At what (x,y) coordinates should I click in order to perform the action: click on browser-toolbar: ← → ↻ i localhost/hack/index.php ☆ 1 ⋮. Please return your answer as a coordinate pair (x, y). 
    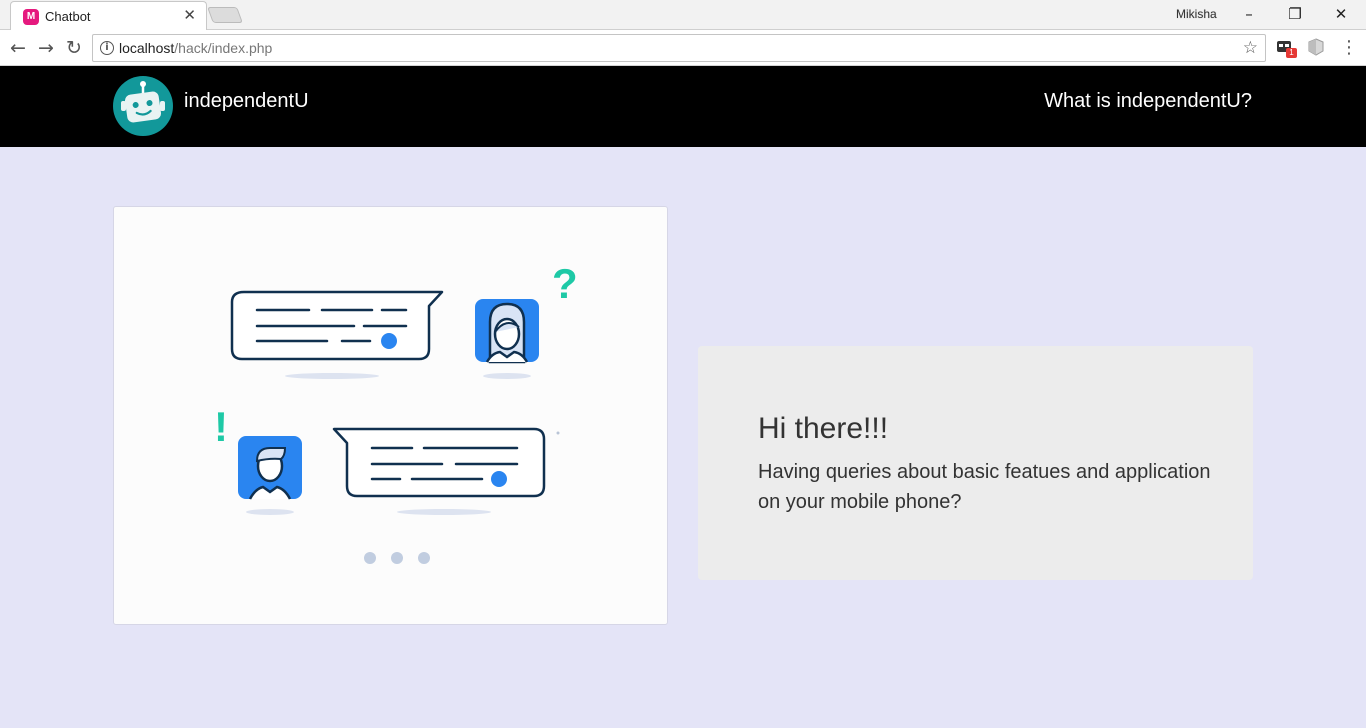
    Looking at the image, I should click on (683, 48).